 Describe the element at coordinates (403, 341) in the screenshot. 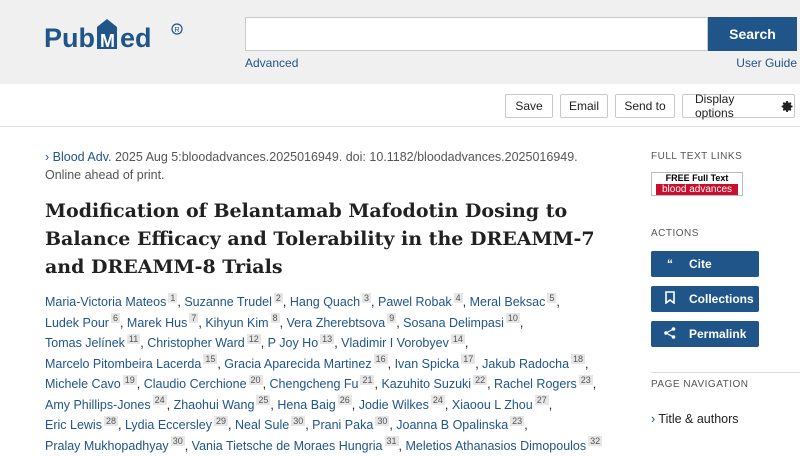

I see `author-link: Vladimir I Vorobyev 14` at that location.